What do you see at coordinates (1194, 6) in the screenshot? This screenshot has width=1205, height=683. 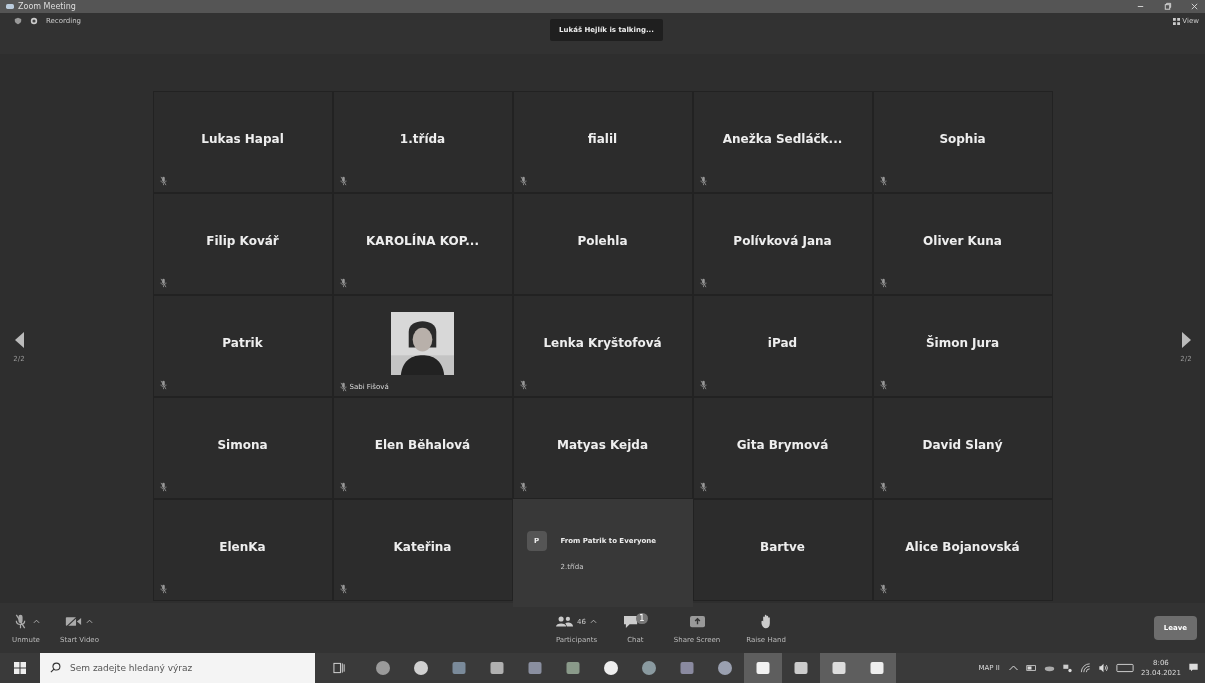 I see `close-icon` at bounding box center [1194, 6].